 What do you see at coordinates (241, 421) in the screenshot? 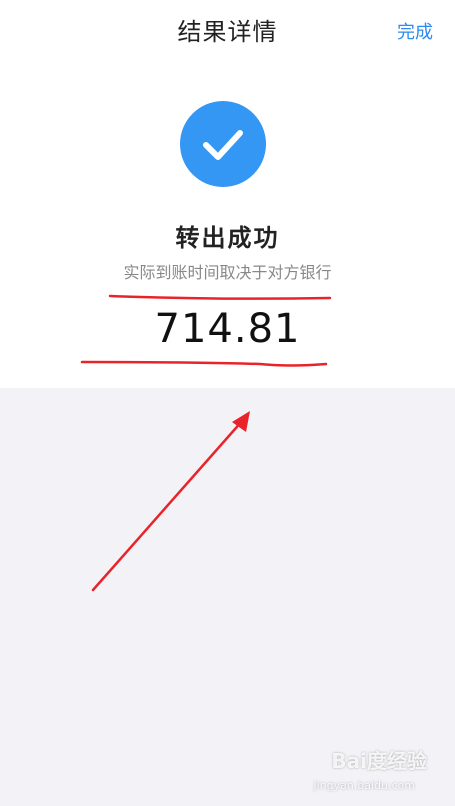
I see `annotation-arrow-head` at bounding box center [241, 421].